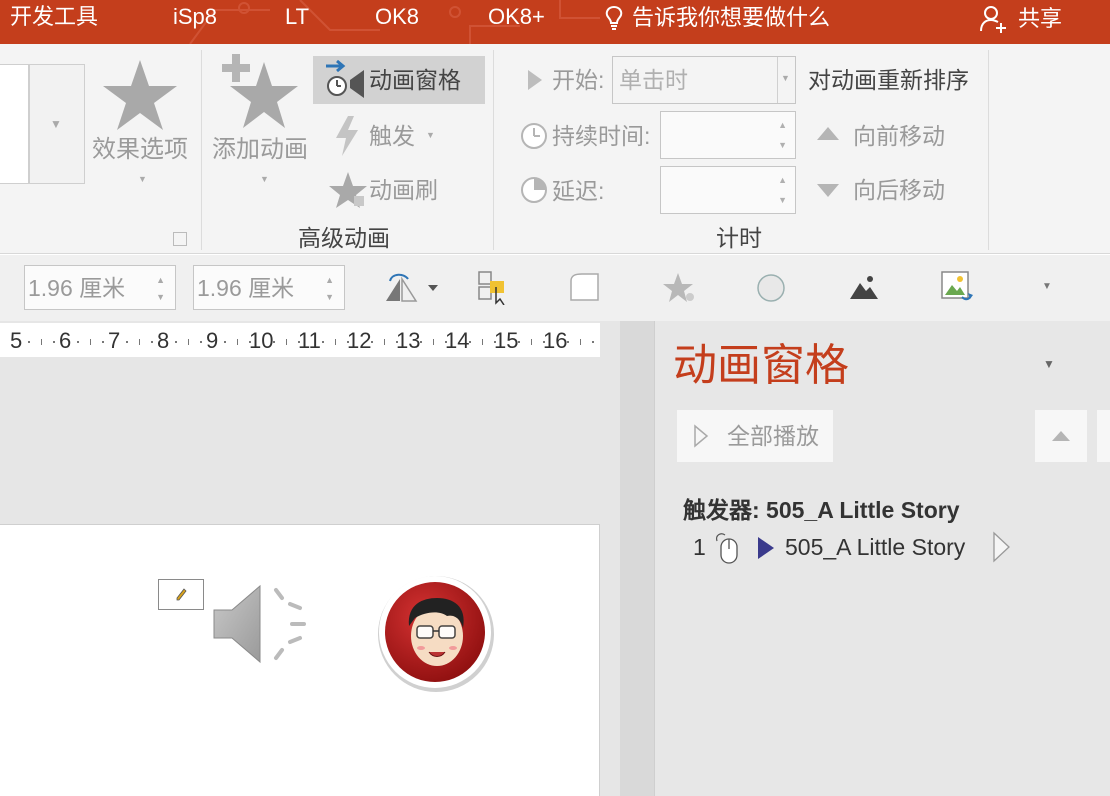 This screenshot has height=796, width=1110. Describe the element at coordinates (699, 547) in the screenshot. I see `animation-index: 1` at that location.